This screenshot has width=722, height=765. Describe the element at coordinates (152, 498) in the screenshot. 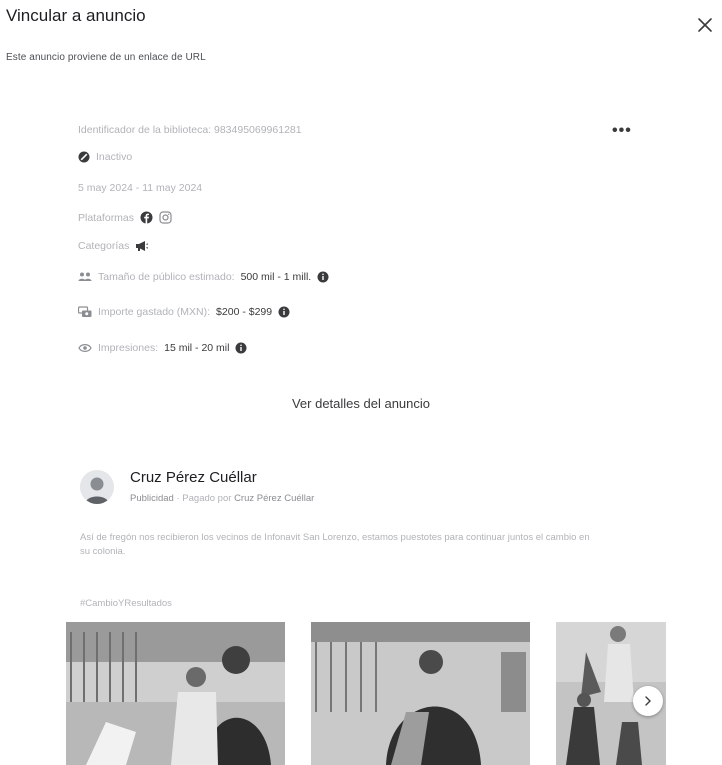

I see `sponsored-label: Publicidad` at that location.